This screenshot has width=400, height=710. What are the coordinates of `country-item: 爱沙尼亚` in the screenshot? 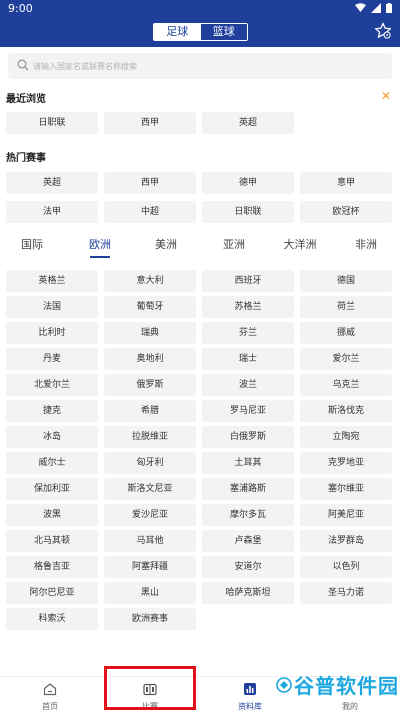 It's located at (150, 515).